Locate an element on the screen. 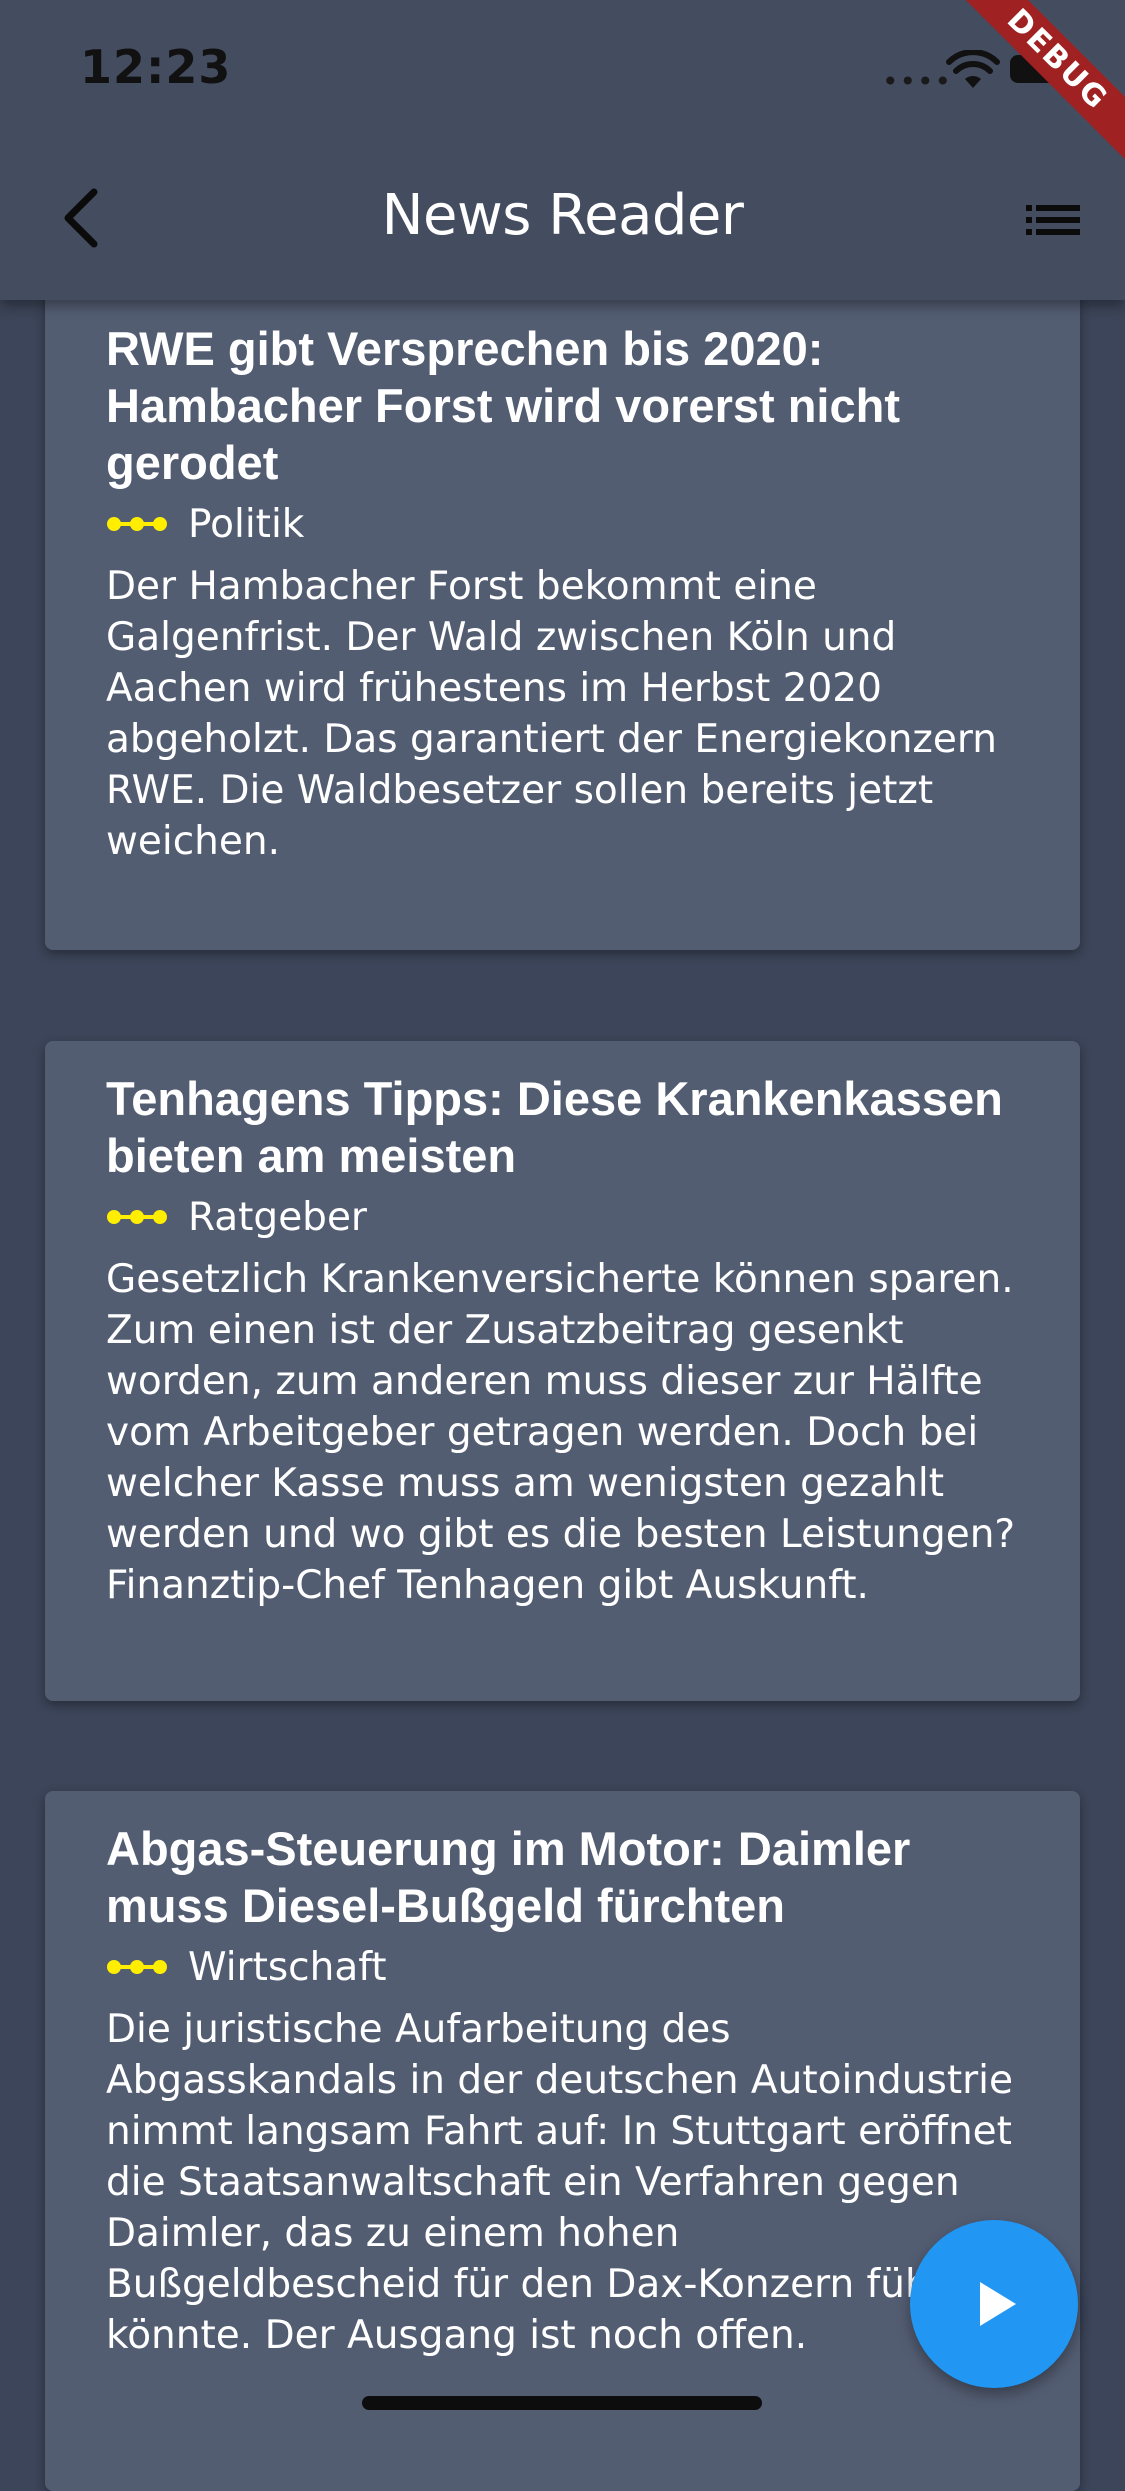 Image resolution: width=1125 pixels, height=2491 pixels. home-indicator is located at coordinates (562, 2403).